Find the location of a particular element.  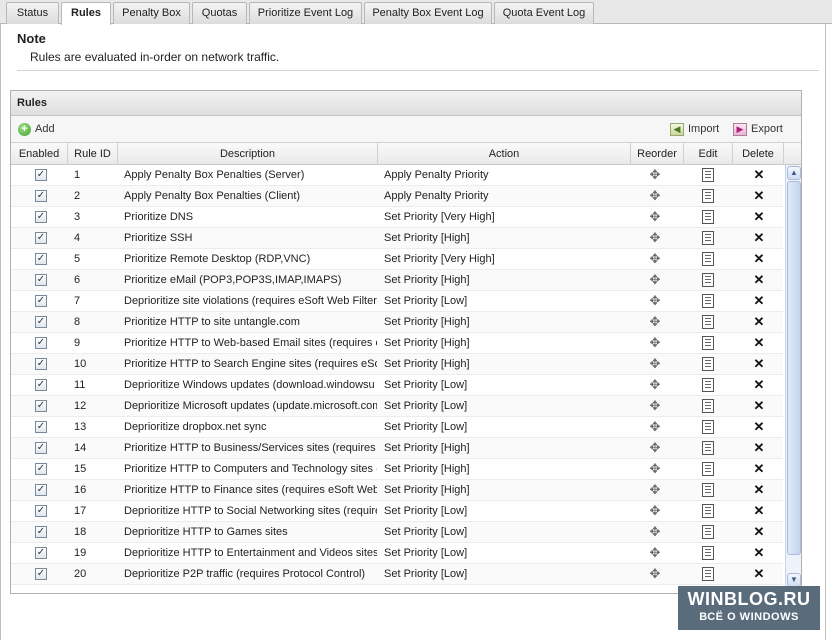

add-button: + Add is located at coordinates (36, 129).